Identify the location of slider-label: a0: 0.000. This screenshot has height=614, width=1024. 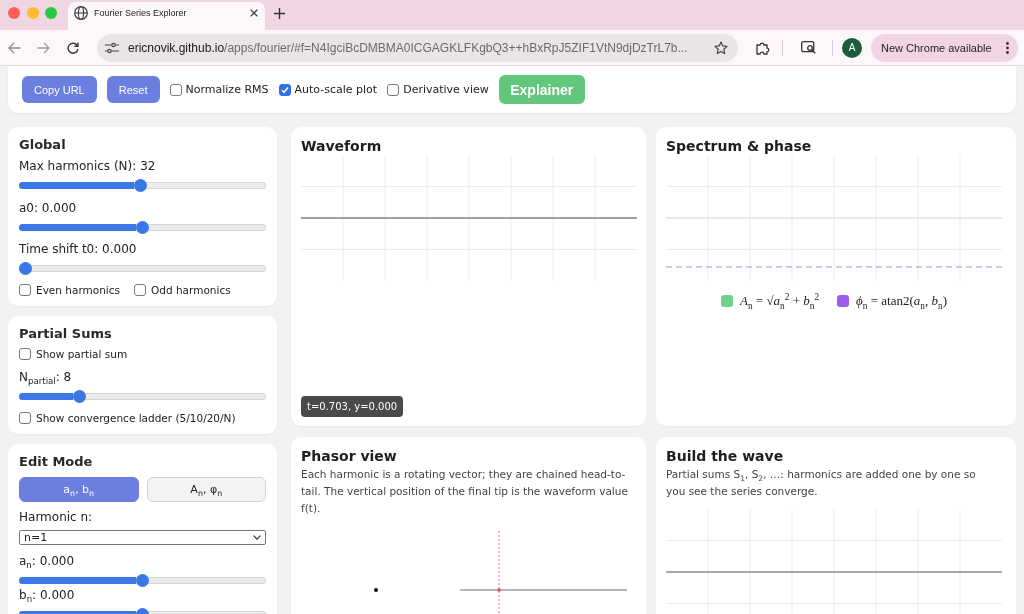
(48, 208).